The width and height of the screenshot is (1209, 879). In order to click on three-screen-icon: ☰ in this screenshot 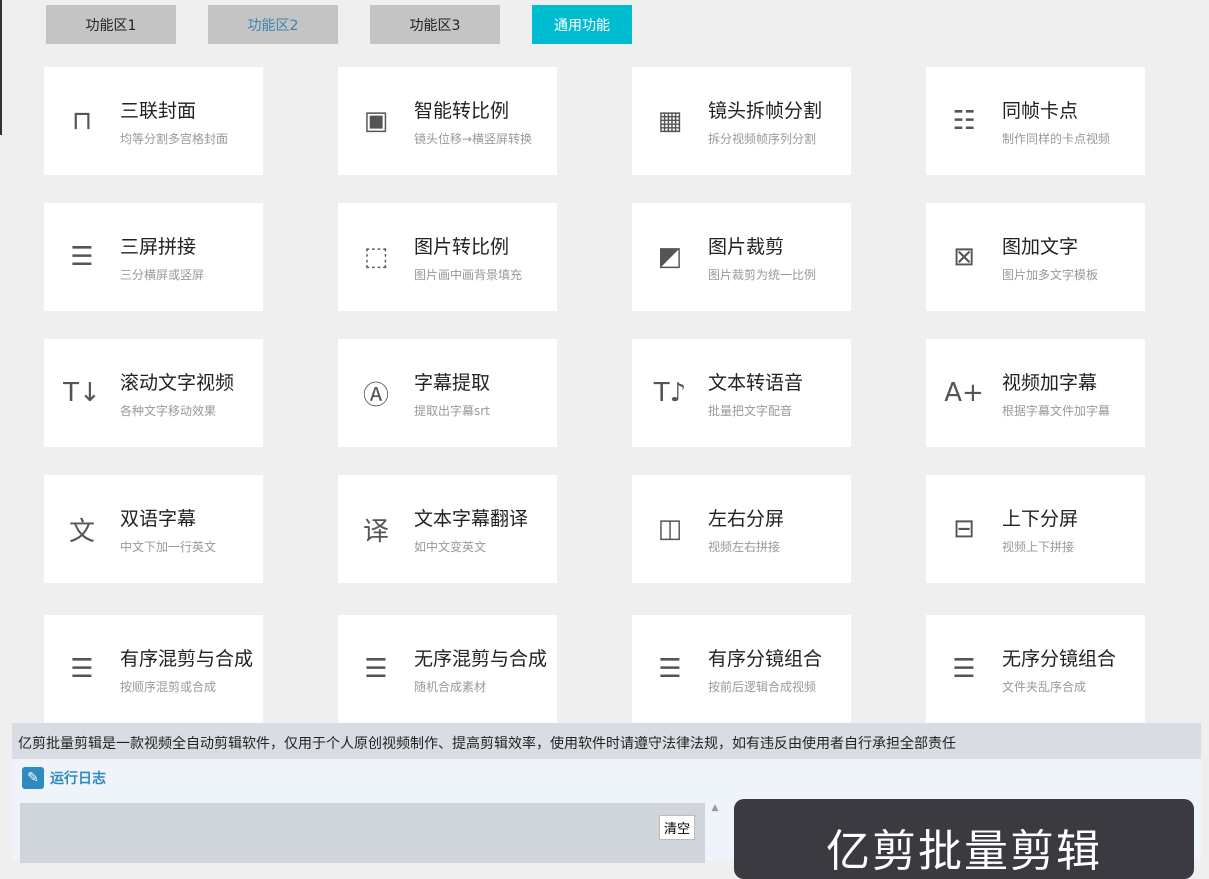, I will do `click(82, 257)`.